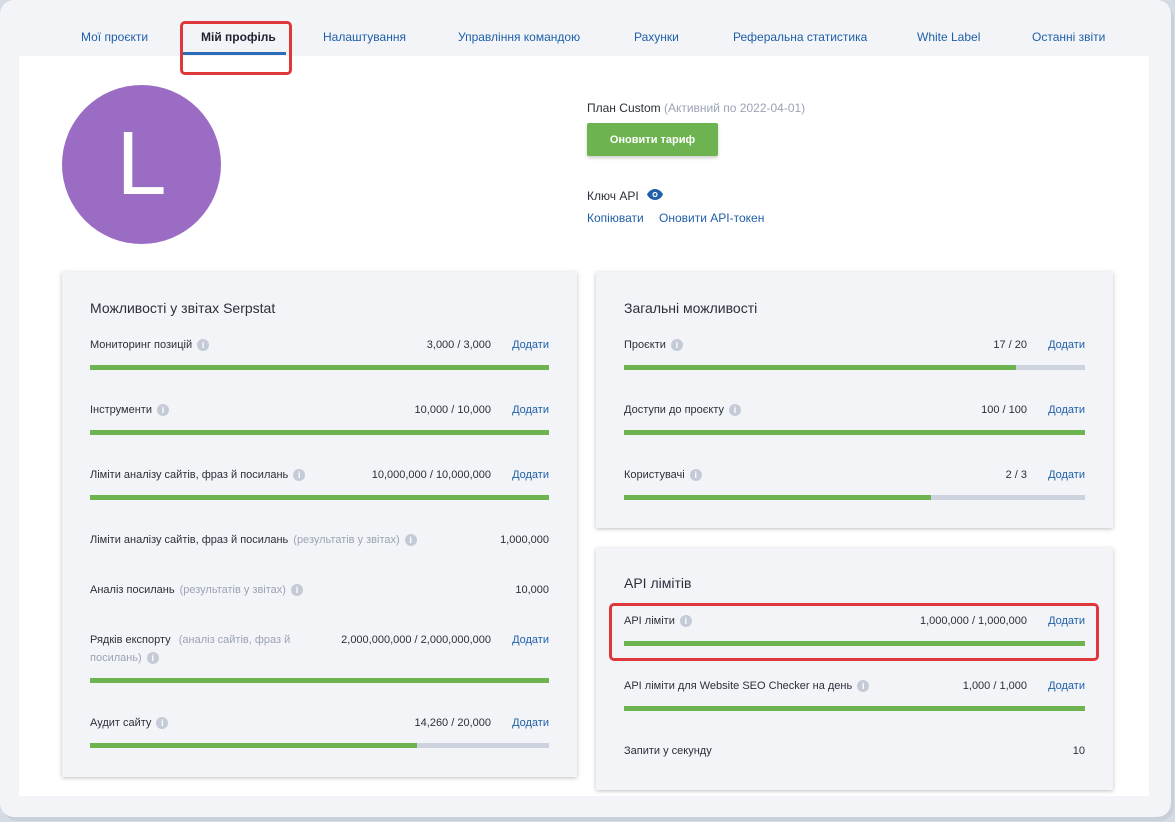  What do you see at coordinates (452, 410) in the screenshot?
I see `row-value: 10,000 / 10,000` at bounding box center [452, 410].